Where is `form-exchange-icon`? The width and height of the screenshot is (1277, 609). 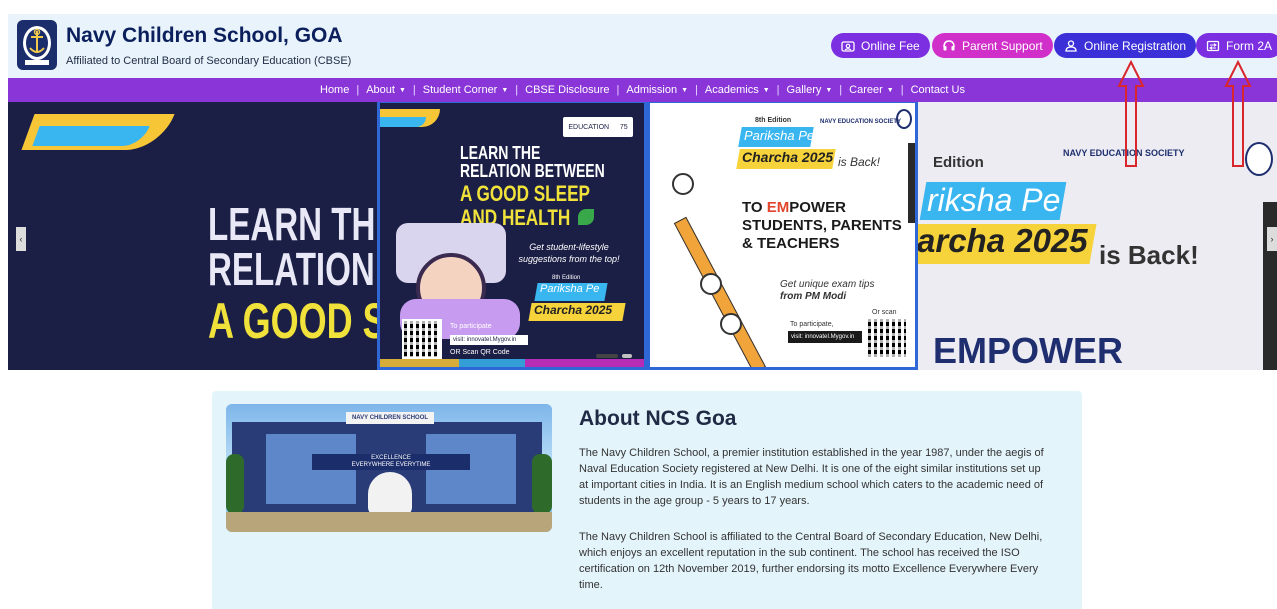
form-exchange-icon is located at coordinates (1213, 46).